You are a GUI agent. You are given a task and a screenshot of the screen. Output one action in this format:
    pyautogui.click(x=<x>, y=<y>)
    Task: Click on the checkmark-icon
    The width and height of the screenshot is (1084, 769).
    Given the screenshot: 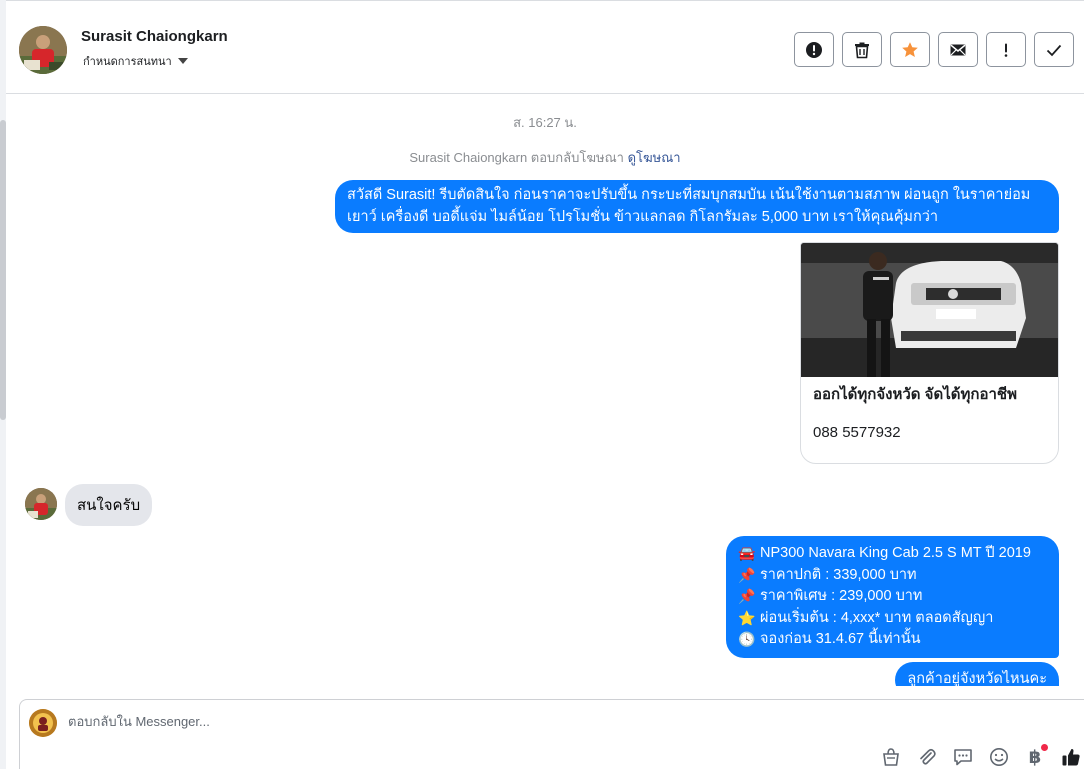 What is the action you would take?
    pyautogui.click(x=1054, y=50)
    